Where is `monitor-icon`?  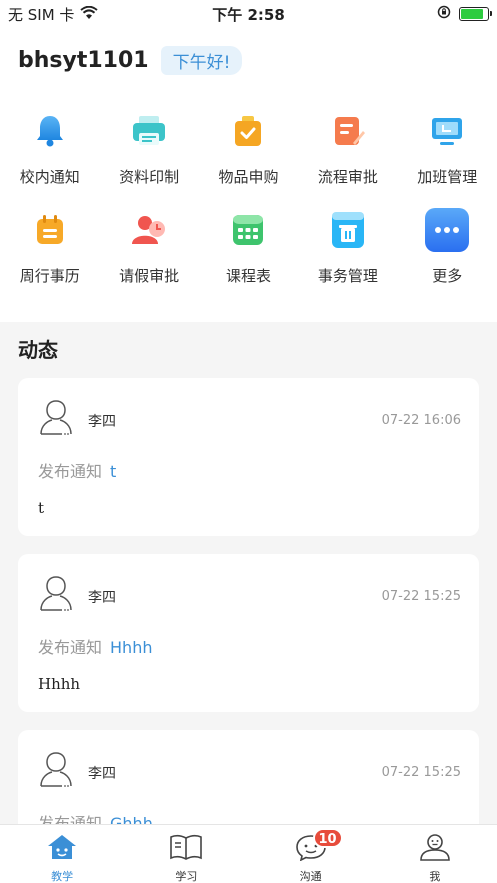 monitor-icon is located at coordinates (447, 131).